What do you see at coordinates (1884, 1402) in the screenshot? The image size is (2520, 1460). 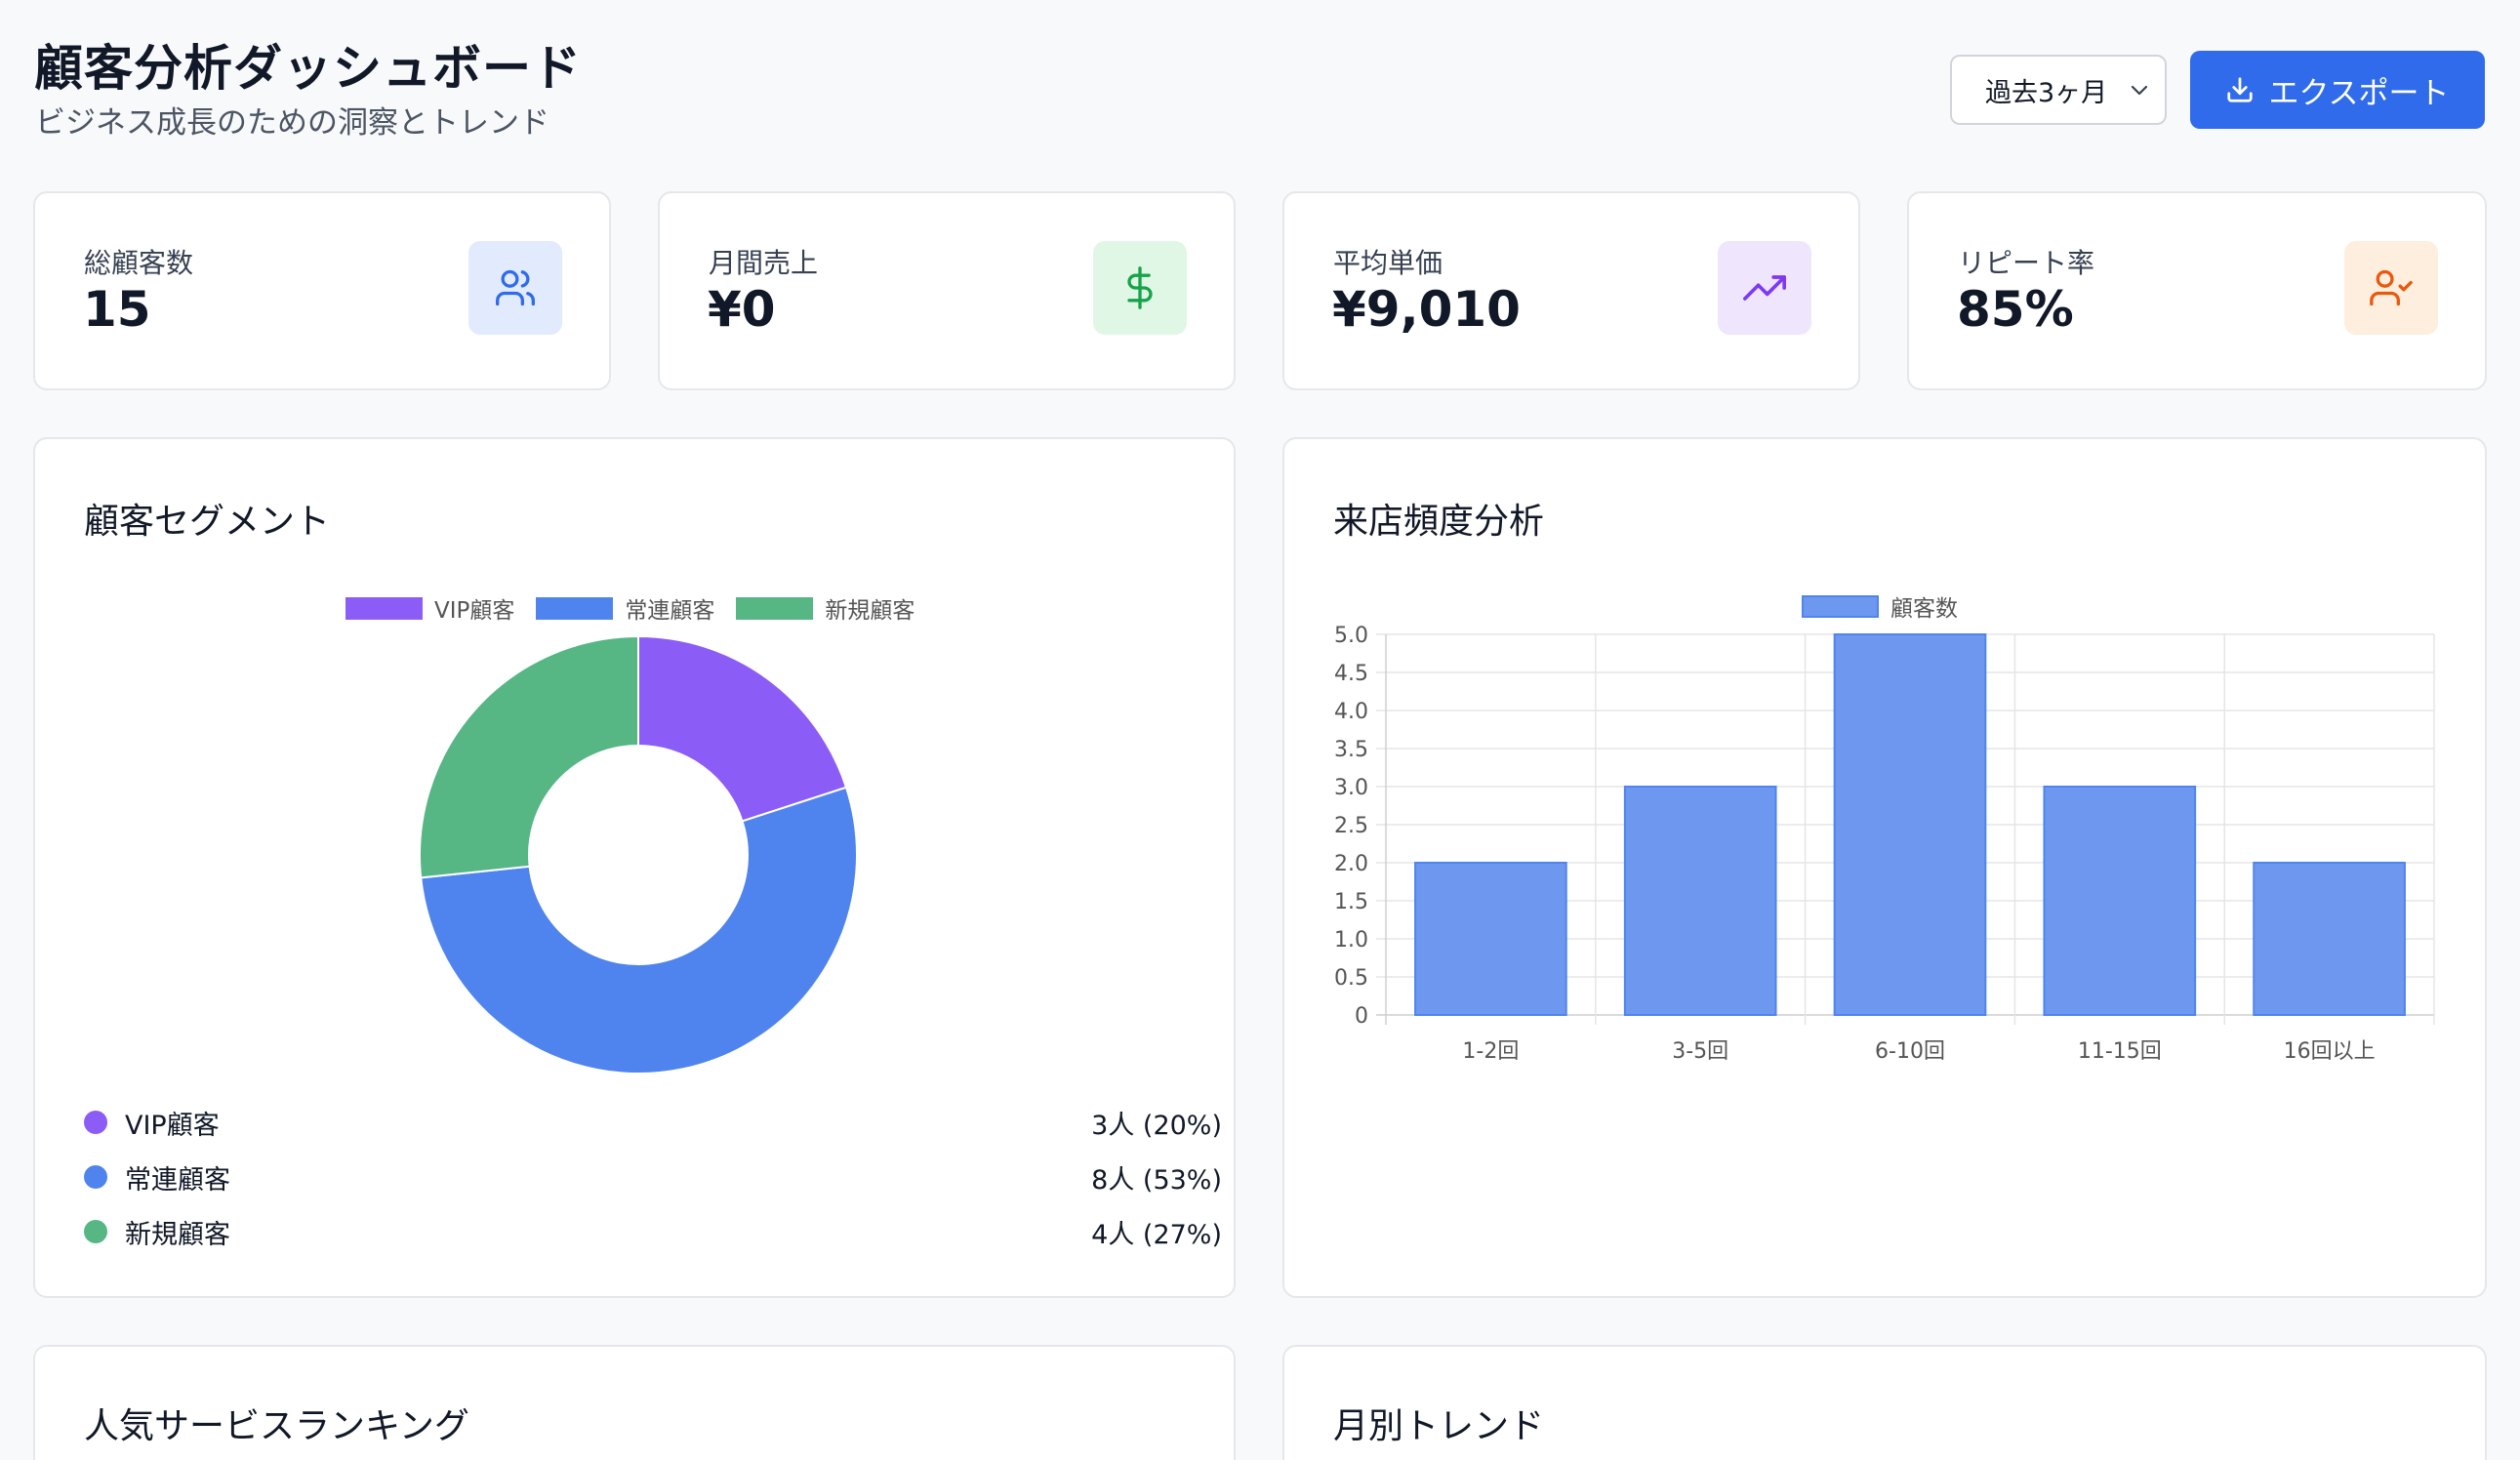 I see `trend-card: 月別トレンド` at bounding box center [1884, 1402].